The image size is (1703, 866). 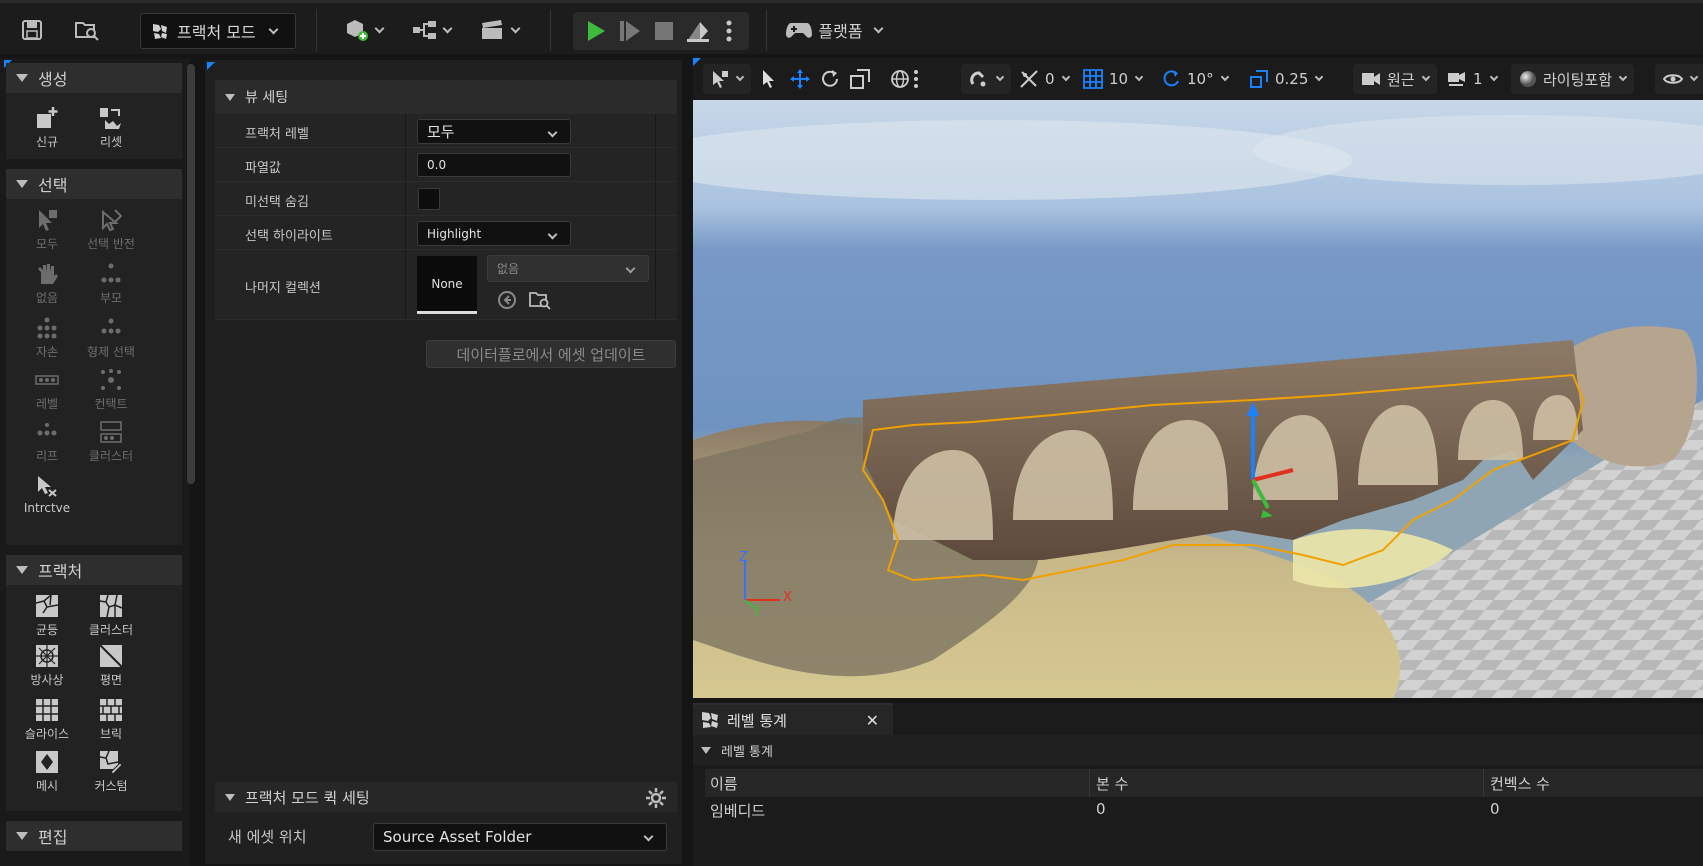 I want to click on tool-brick: 브릭, so click(x=111, y=722).